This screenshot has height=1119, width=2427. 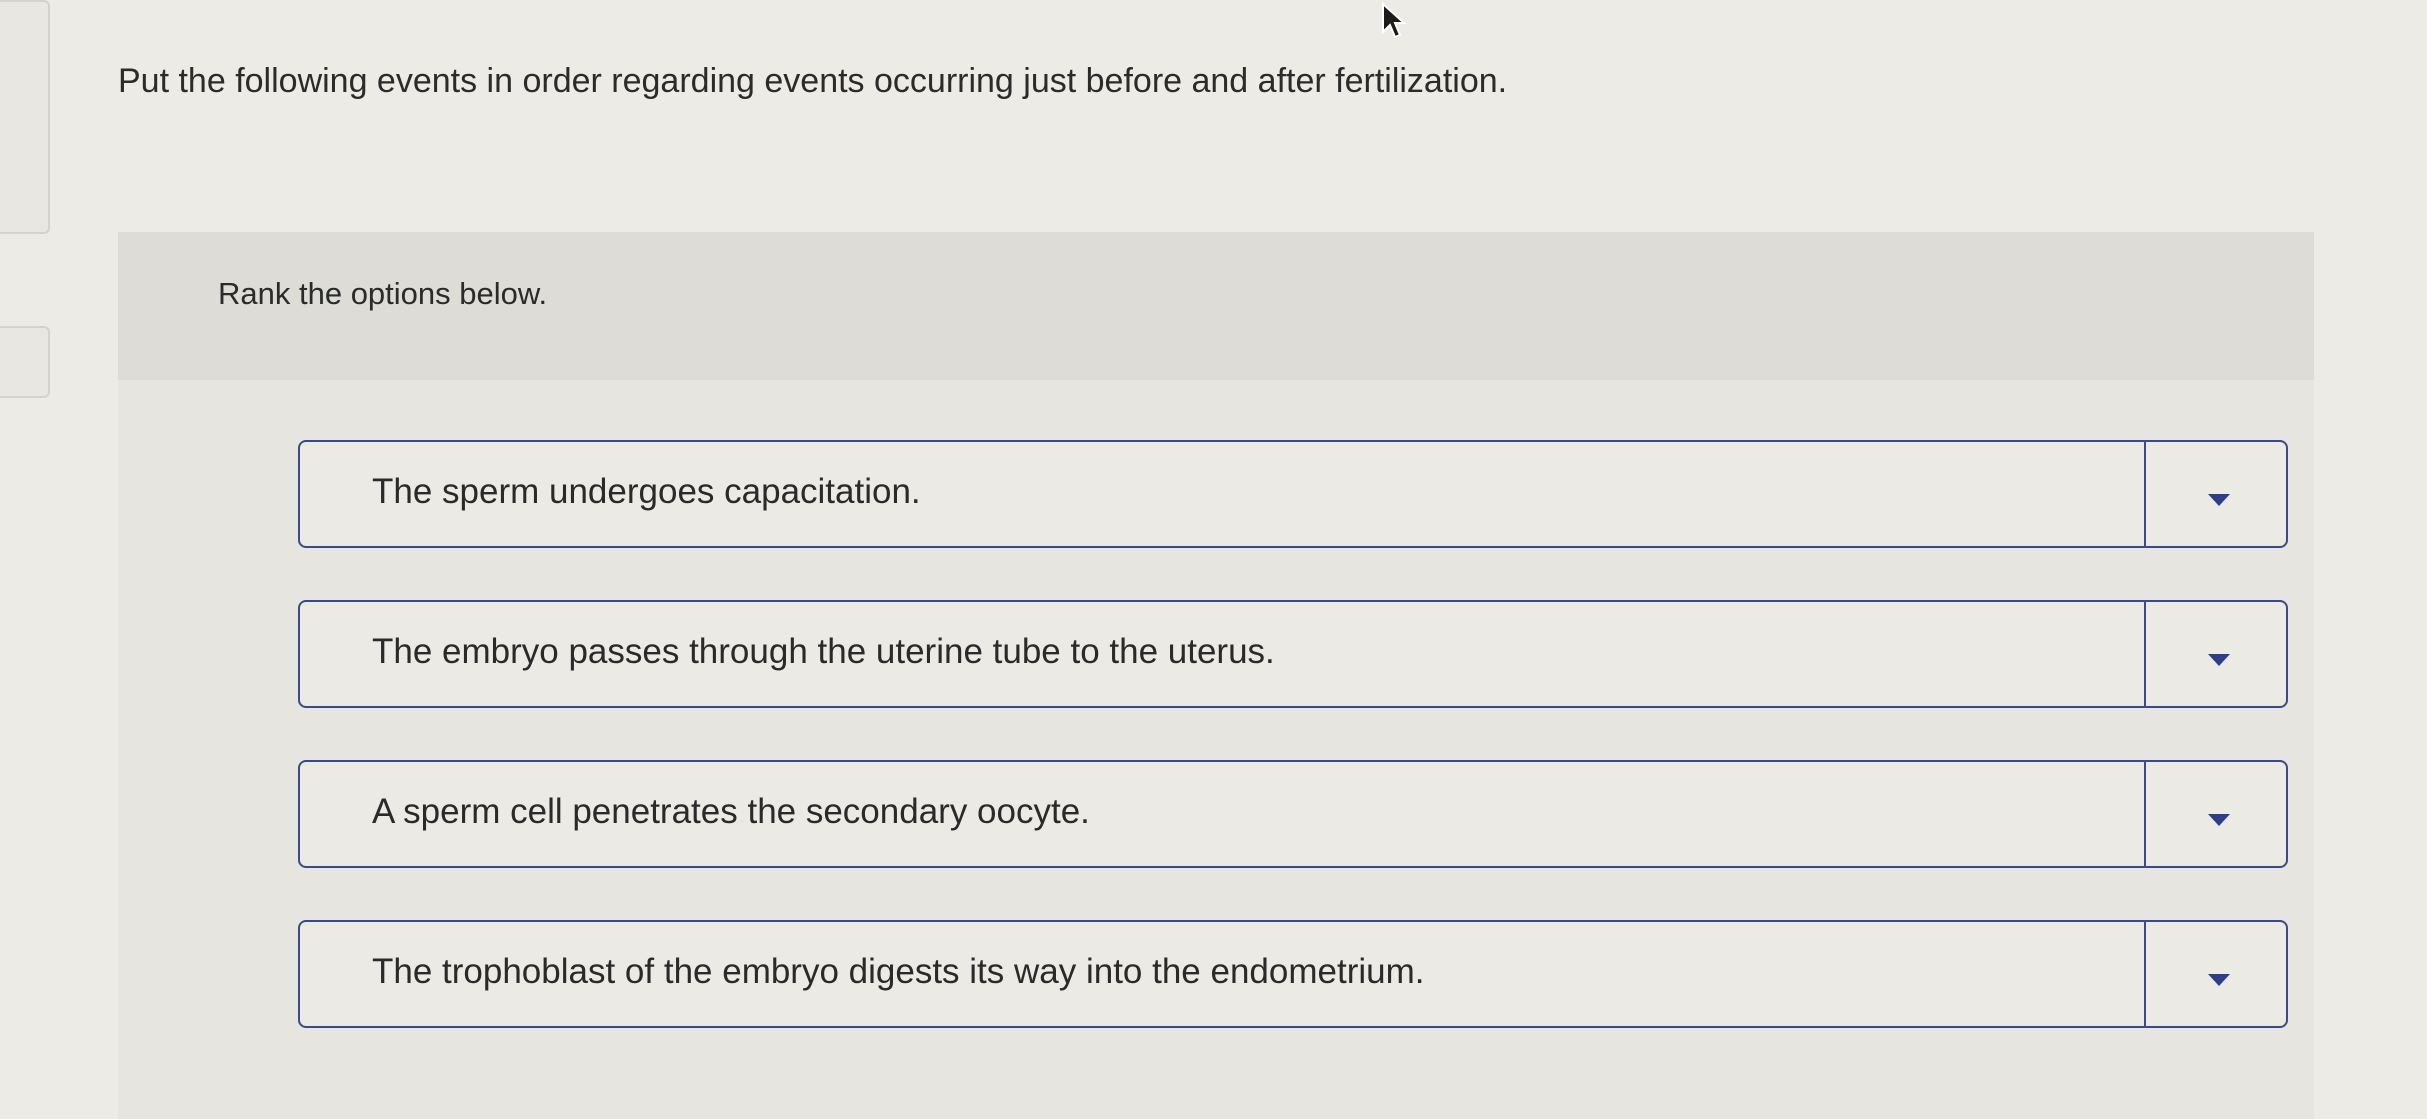 I want to click on ranking-panel-header: Rank the options below., so click(x=1216, y=306).